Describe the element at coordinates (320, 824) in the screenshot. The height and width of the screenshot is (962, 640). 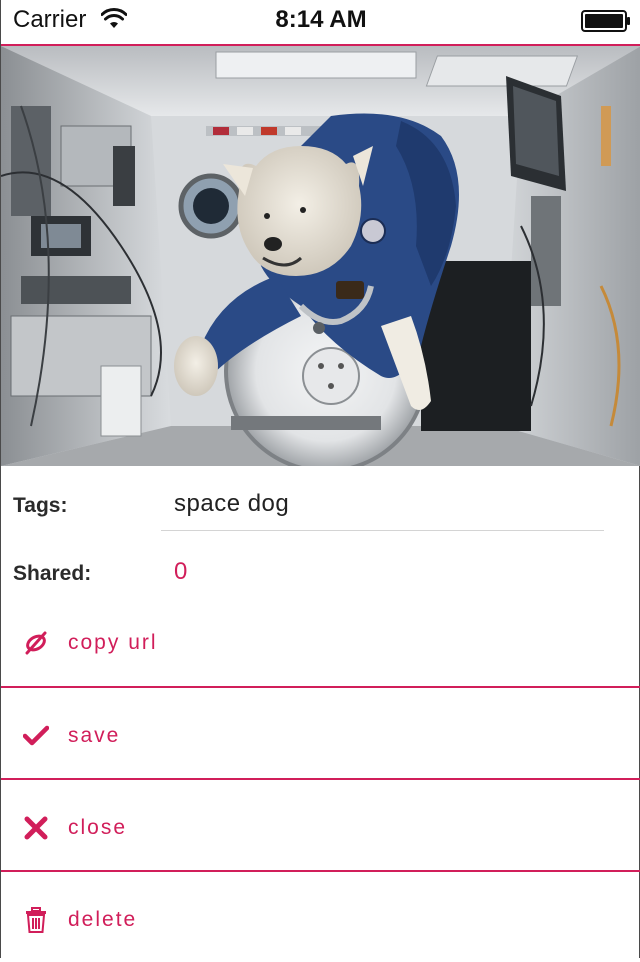
I see `close-button: close` at that location.